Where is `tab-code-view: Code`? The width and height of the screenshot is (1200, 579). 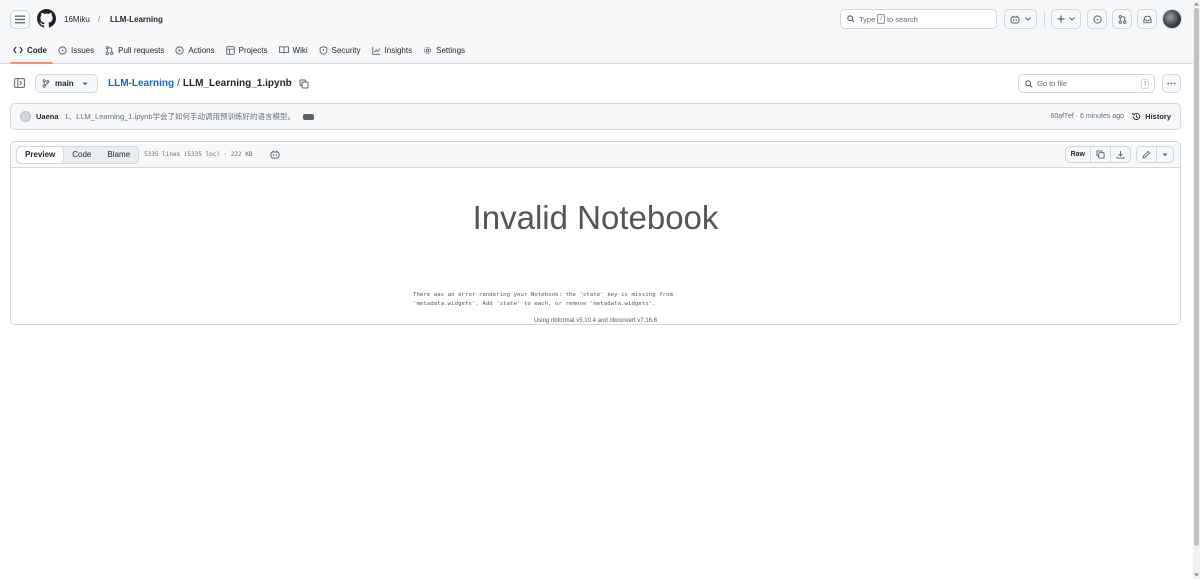 tab-code-view: Code is located at coordinates (81, 155).